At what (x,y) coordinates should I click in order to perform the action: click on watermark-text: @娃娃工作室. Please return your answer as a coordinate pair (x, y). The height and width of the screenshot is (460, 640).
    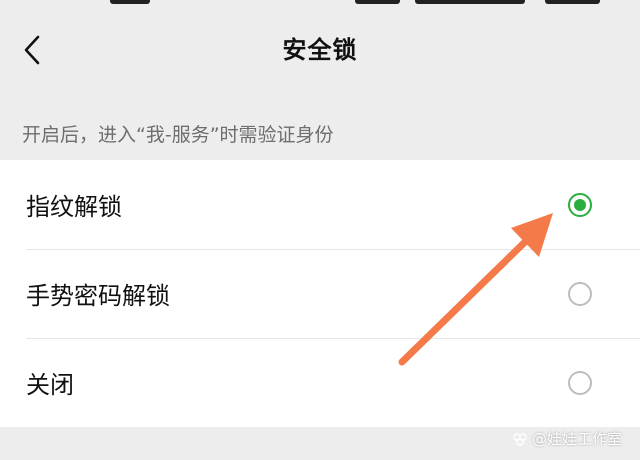
    Looking at the image, I should click on (576, 439).